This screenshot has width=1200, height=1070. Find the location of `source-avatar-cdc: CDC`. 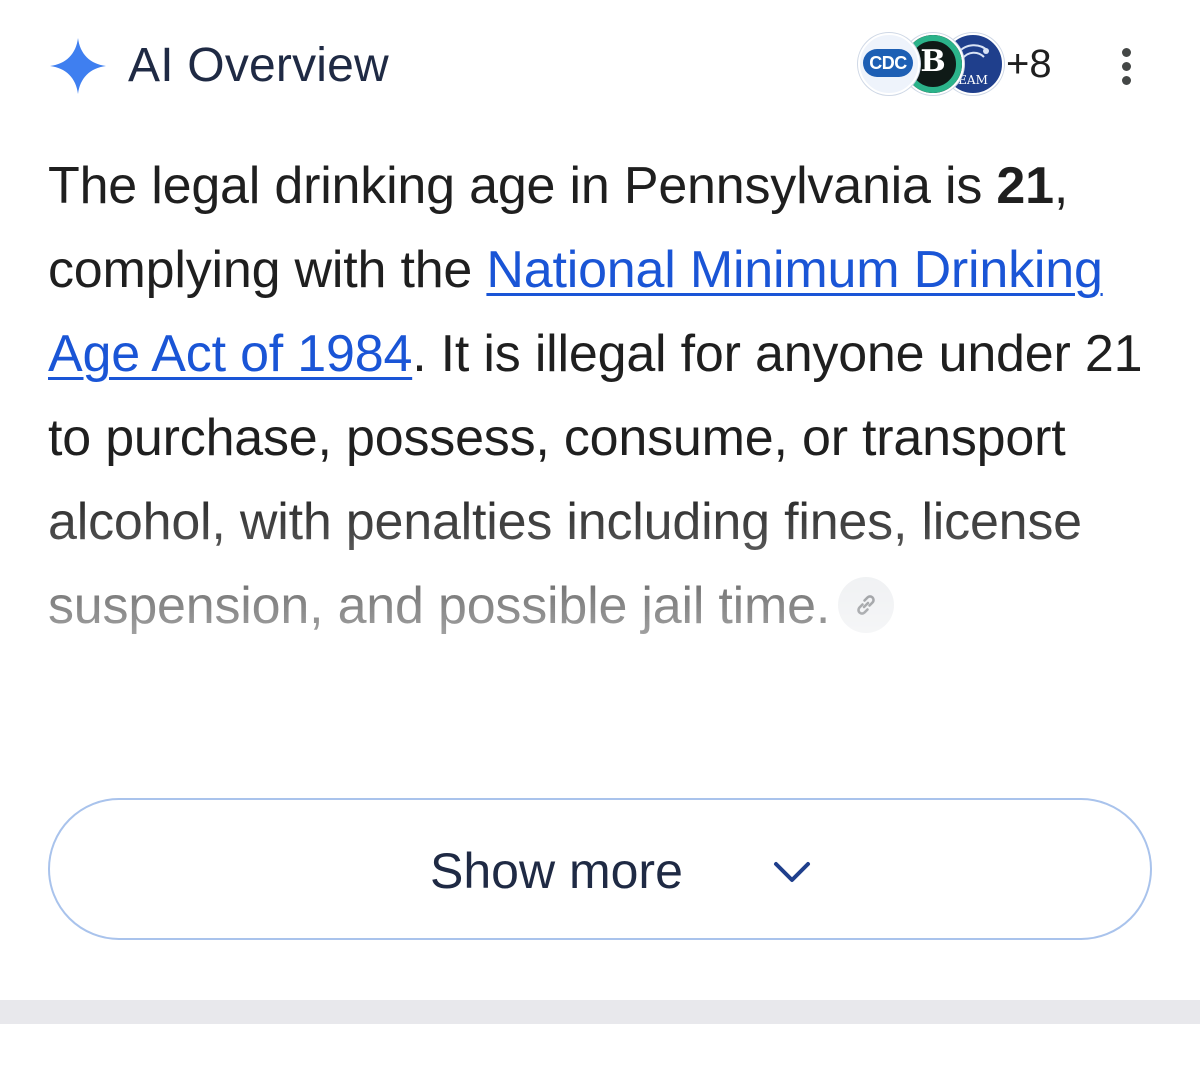

source-avatar-cdc: CDC is located at coordinates (889, 64).